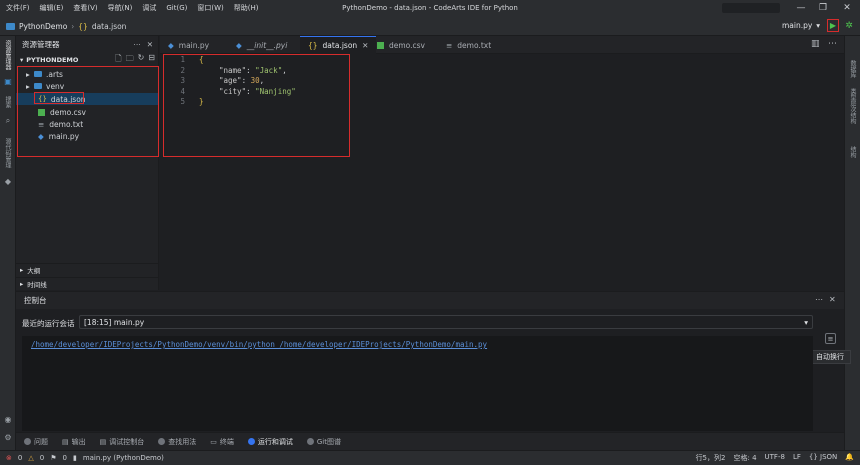 The width and height of the screenshot is (860, 465). I want to click on search-icon: ⌕, so click(8, 121).